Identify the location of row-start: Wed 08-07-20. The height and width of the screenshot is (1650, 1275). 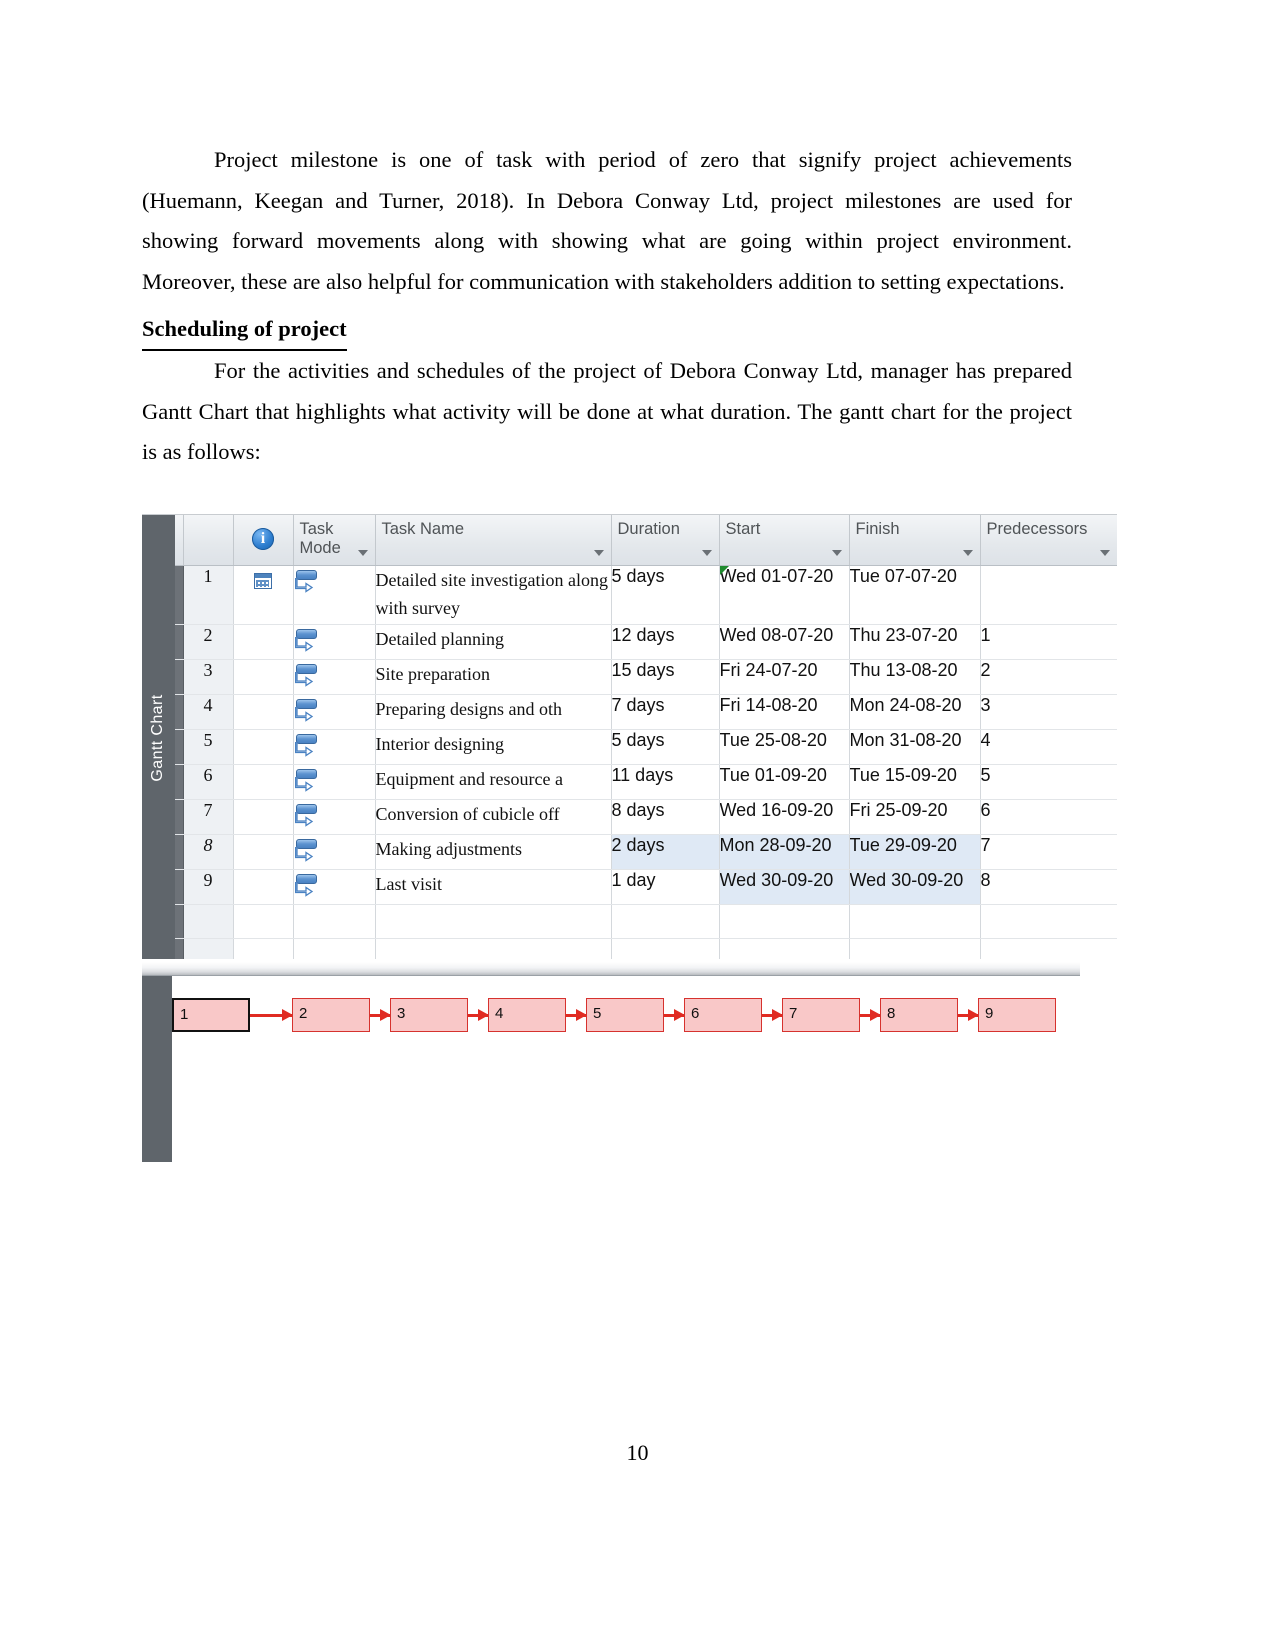
(784, 642).